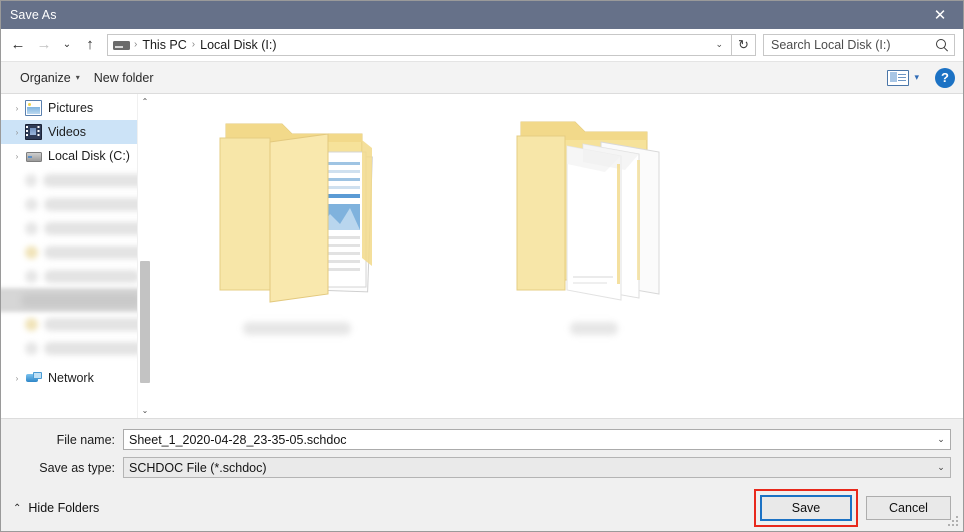 The image size is (964, 532). Describe the element at coordinates (945, 77) in the screenshot. I see `help-icon: ?` at that location.